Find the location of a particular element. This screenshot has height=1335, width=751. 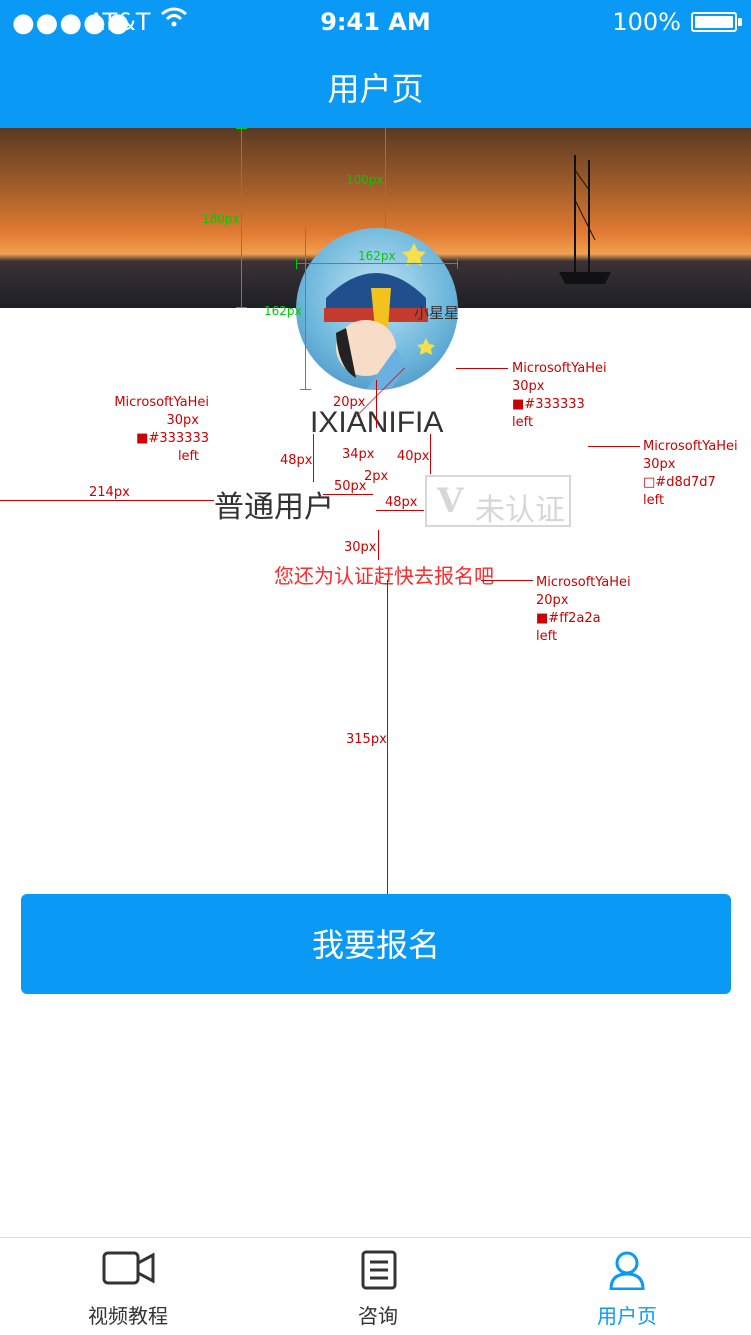

signup-button: 我要报名 is located at coordinates (376, 944).